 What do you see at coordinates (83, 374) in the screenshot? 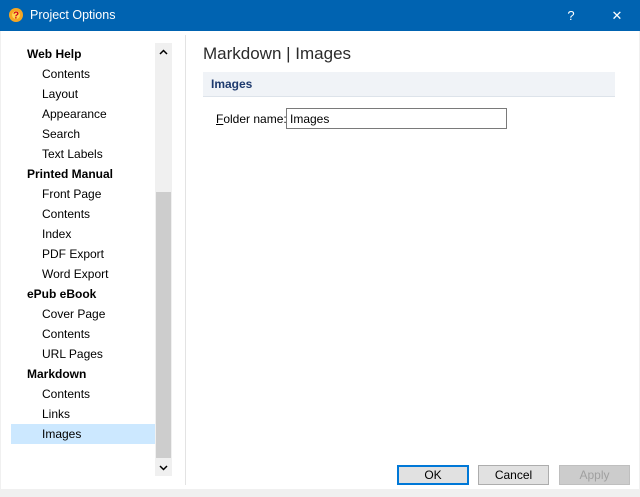
I see `tree-group-item: Markdown` at bounding box center [83, 374].